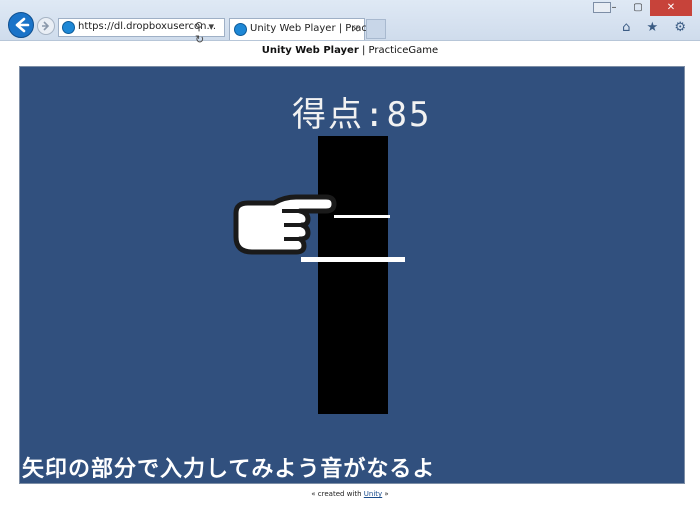  Describe the element at coordinates (614, 8) in the screenshot. I see `minimize-button: –` at that location.